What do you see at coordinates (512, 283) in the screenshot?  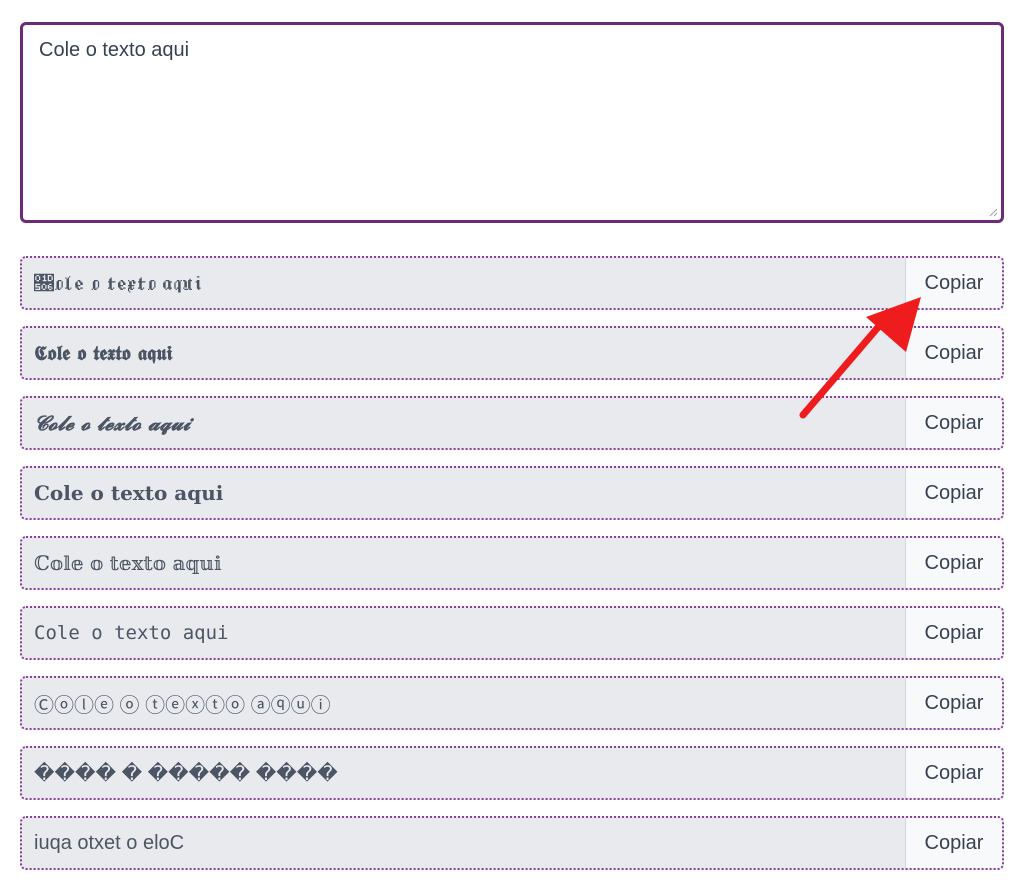 I see `result-row: 𝔆𝔬𝔩𝔢 𝔬 𝔱𝔢𝔵𝔱𝔬 𝔞𝔮𝔲𝔦 Copiar` at bounding box center [512, 283].